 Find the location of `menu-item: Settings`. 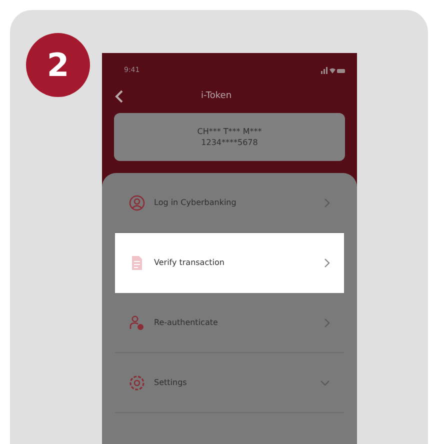

menu-item: Settings is located at coordinates (229, 383).